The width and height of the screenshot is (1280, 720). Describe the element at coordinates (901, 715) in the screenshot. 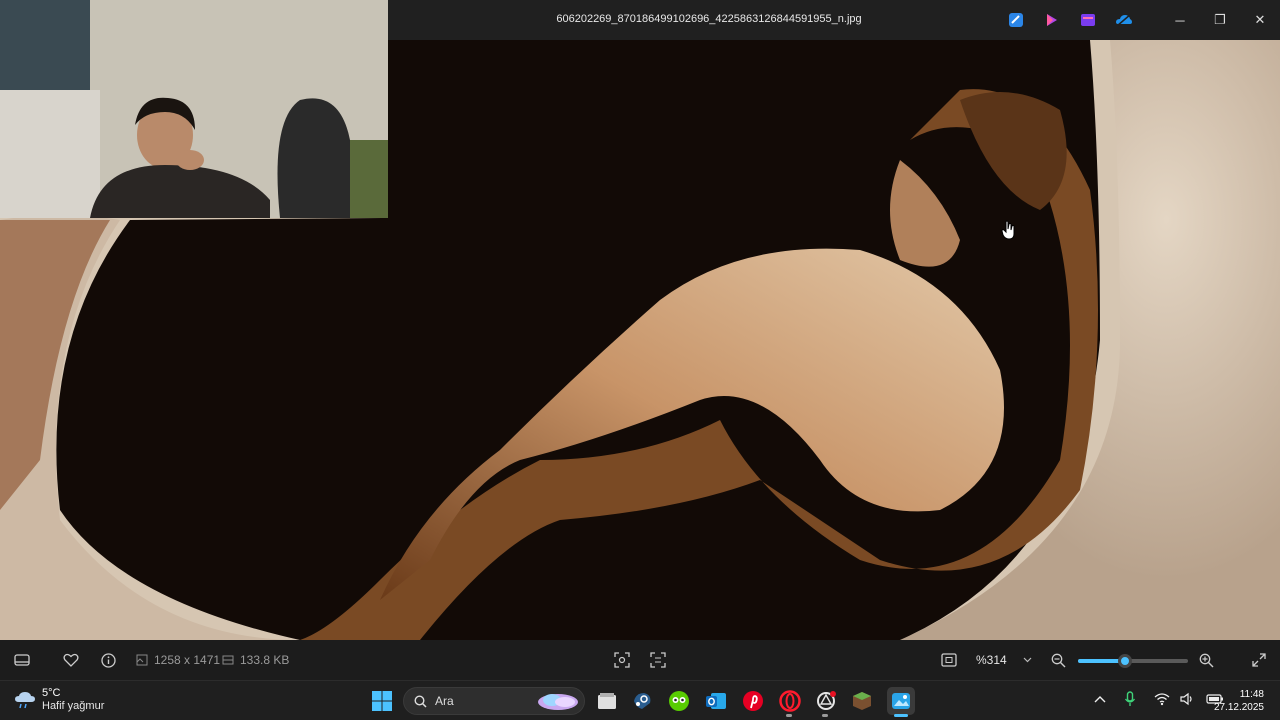

I see `photos-active-indicator` at that location.